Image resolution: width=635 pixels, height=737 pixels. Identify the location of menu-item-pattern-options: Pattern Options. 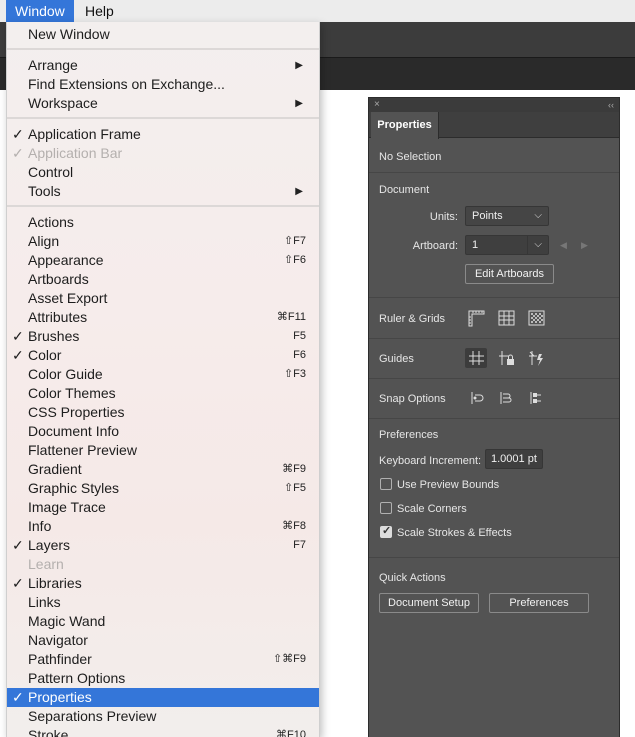
(163, 678).